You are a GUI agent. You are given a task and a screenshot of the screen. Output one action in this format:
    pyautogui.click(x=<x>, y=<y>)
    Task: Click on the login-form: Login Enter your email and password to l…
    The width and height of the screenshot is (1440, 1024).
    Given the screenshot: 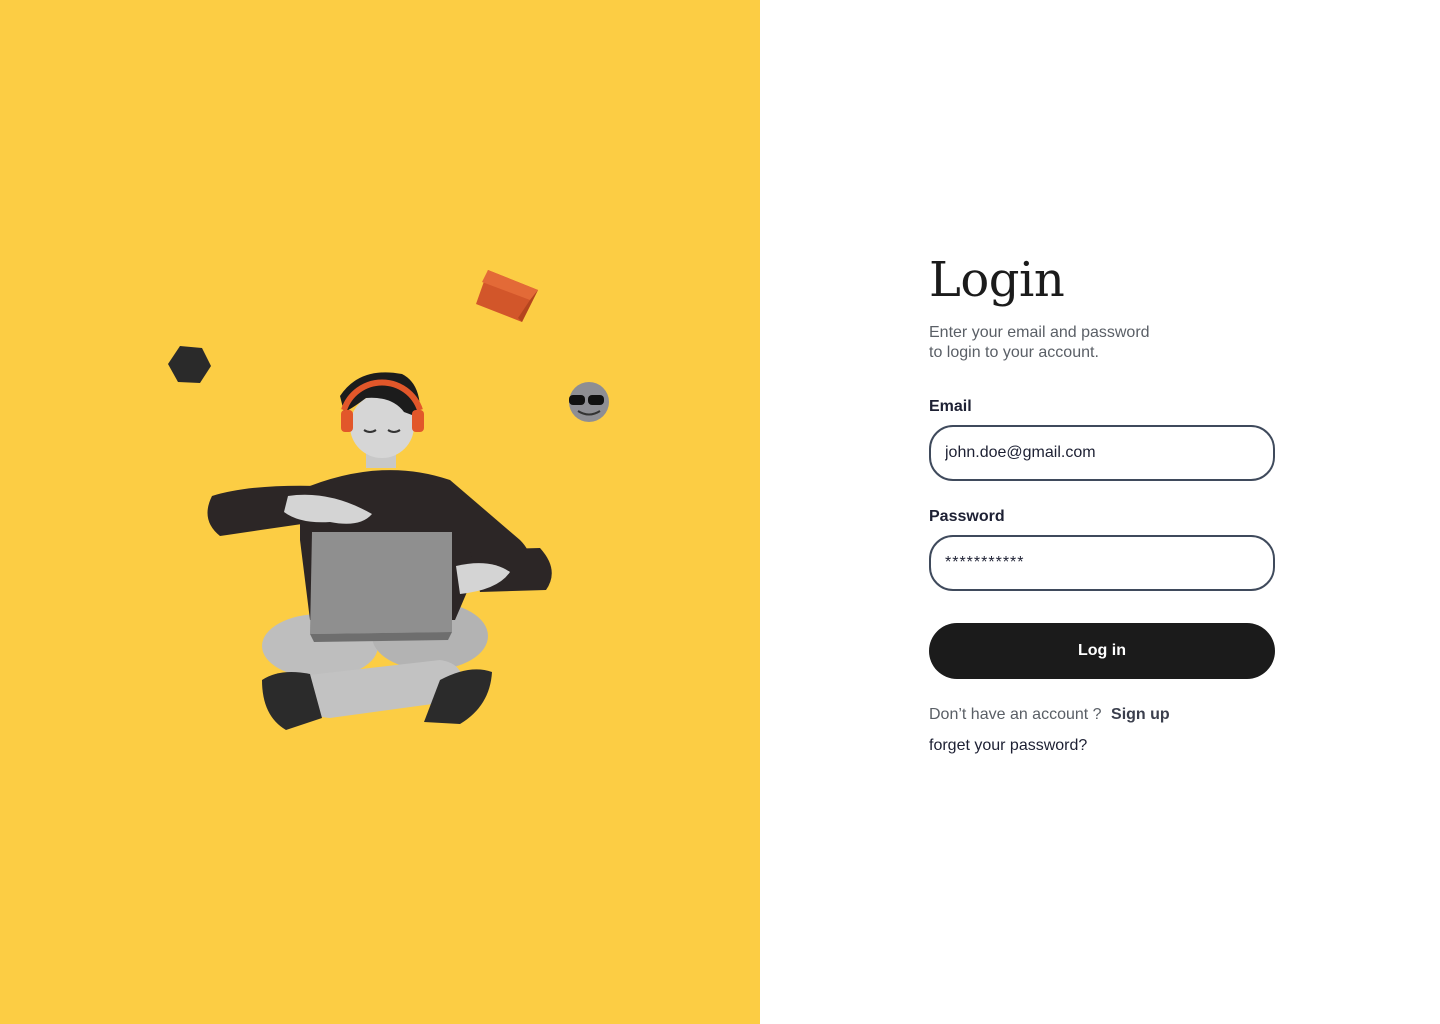 What is the action you would take?
    pyautogui.click(x=1102, y=503)
    